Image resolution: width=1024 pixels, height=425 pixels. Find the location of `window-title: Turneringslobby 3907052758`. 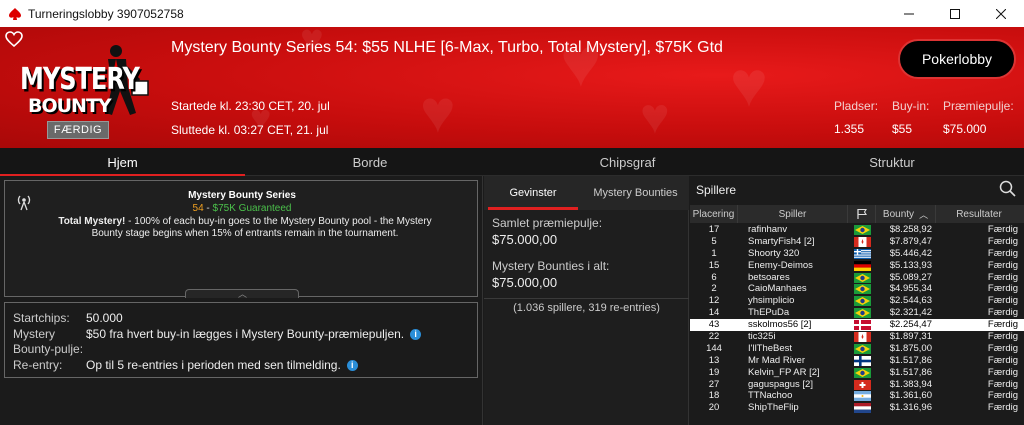

window-title: Turneringslobby 3907052758 is located at coordinates (106, 13).